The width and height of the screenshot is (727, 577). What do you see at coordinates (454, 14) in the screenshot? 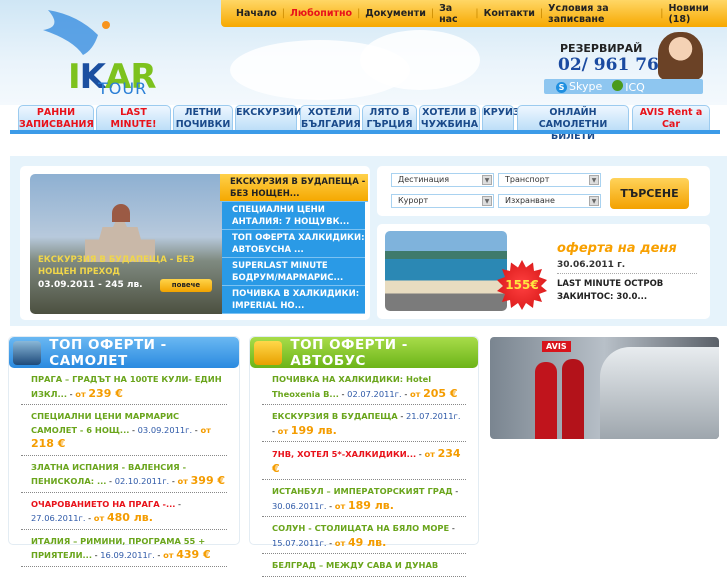
I see `topnav-link: За нас` at bounding box center [454, 14].